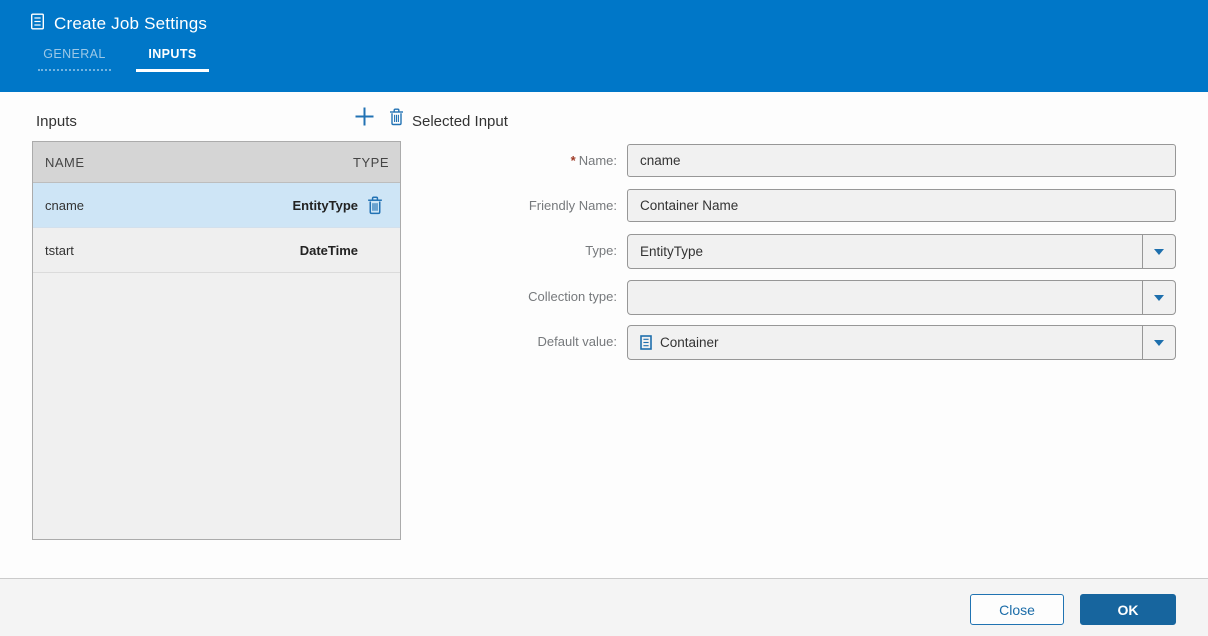 This screenshot has width=1208, height=636. What do you see at coordinates (901, 297) in the screenshot?
I see `collection-type-dropdown` at bounding box center [901, 297].